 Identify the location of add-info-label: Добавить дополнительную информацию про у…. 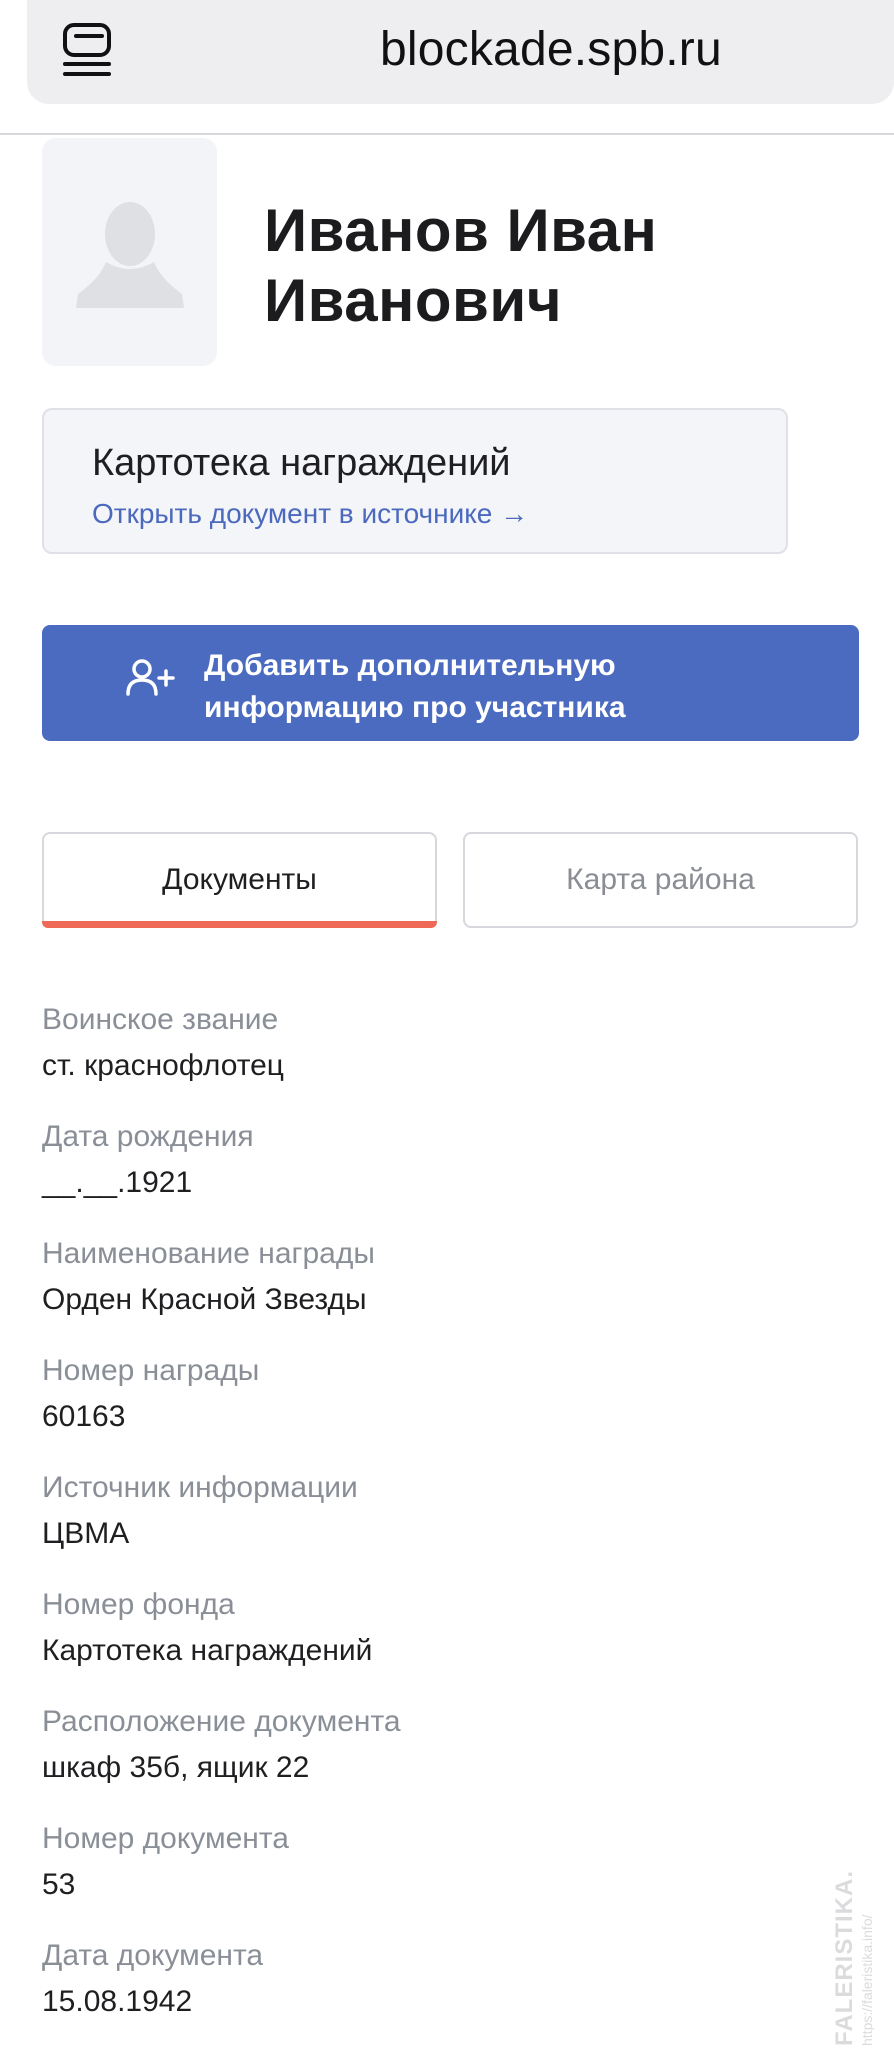
(415, 686).